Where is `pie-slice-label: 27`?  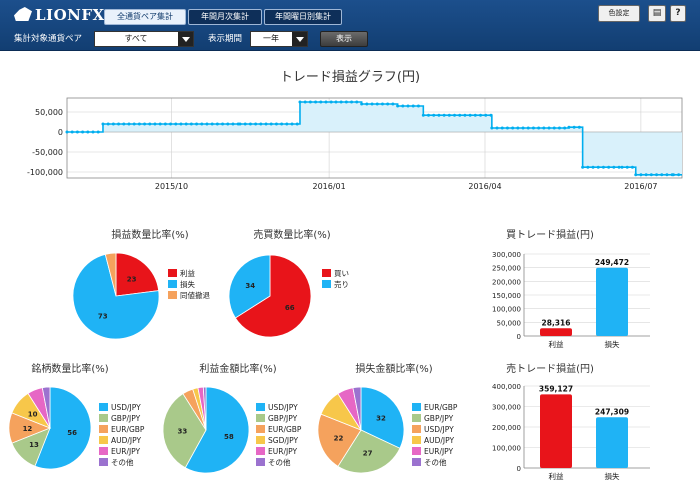
pie-slice-label: 27 is located at coordinates (368, 454).